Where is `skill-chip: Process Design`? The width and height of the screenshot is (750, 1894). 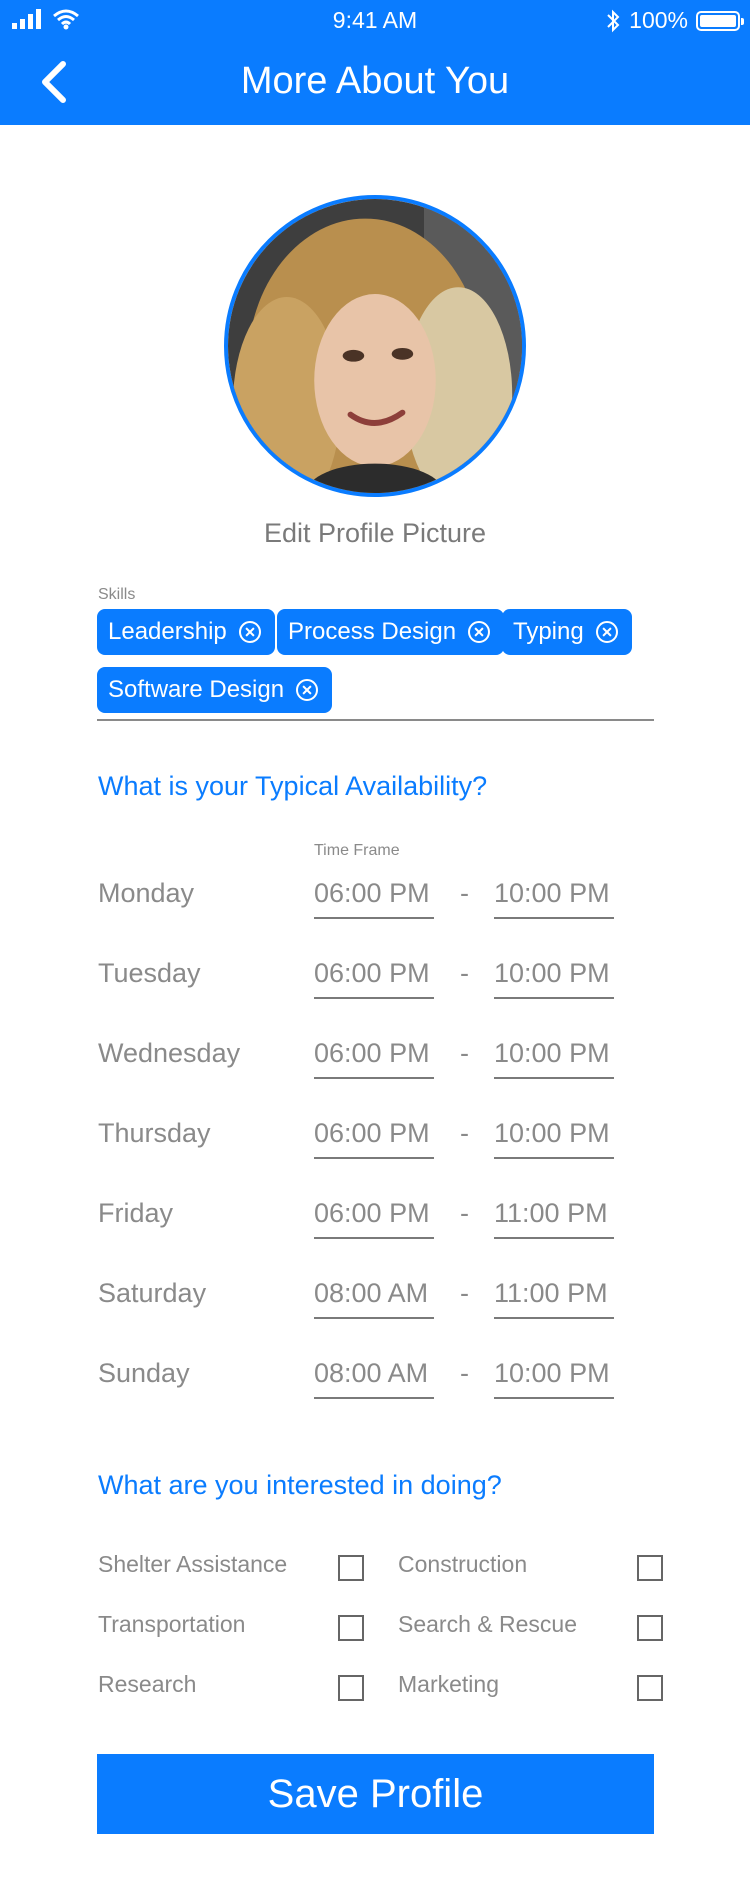 skill-chip: Process Design is located at coordinates (391, 632).